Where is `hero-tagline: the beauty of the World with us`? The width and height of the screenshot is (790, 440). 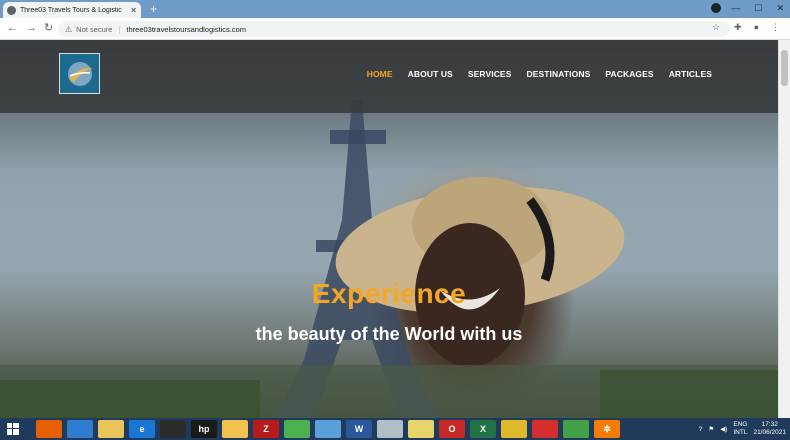 hero-tagline: the beauty of the World with us is located at coordinates (389, 334).